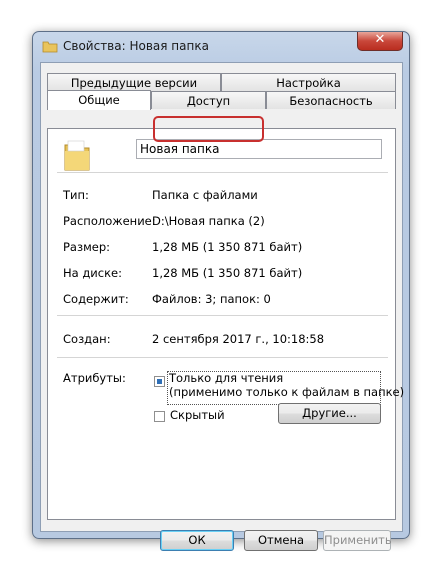 This screenshot has width=441, height=569. I want to click on hidden-label: Скрытый, so click(197, 415).